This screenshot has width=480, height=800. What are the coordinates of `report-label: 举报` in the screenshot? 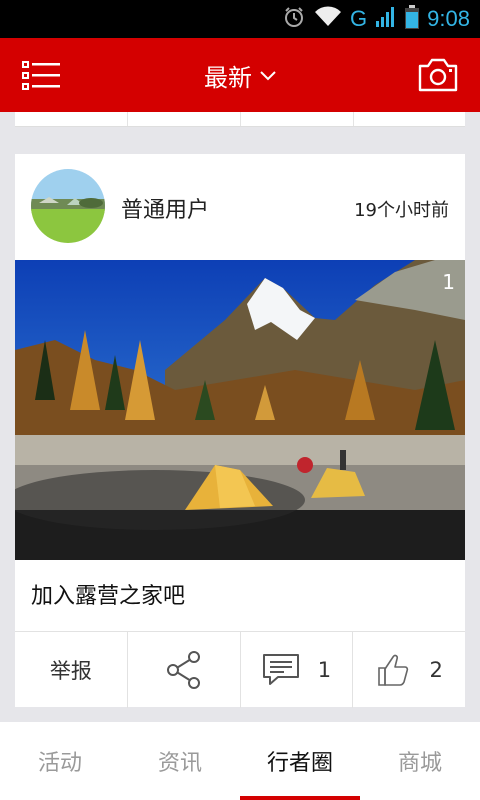 It's located at (70, 671).